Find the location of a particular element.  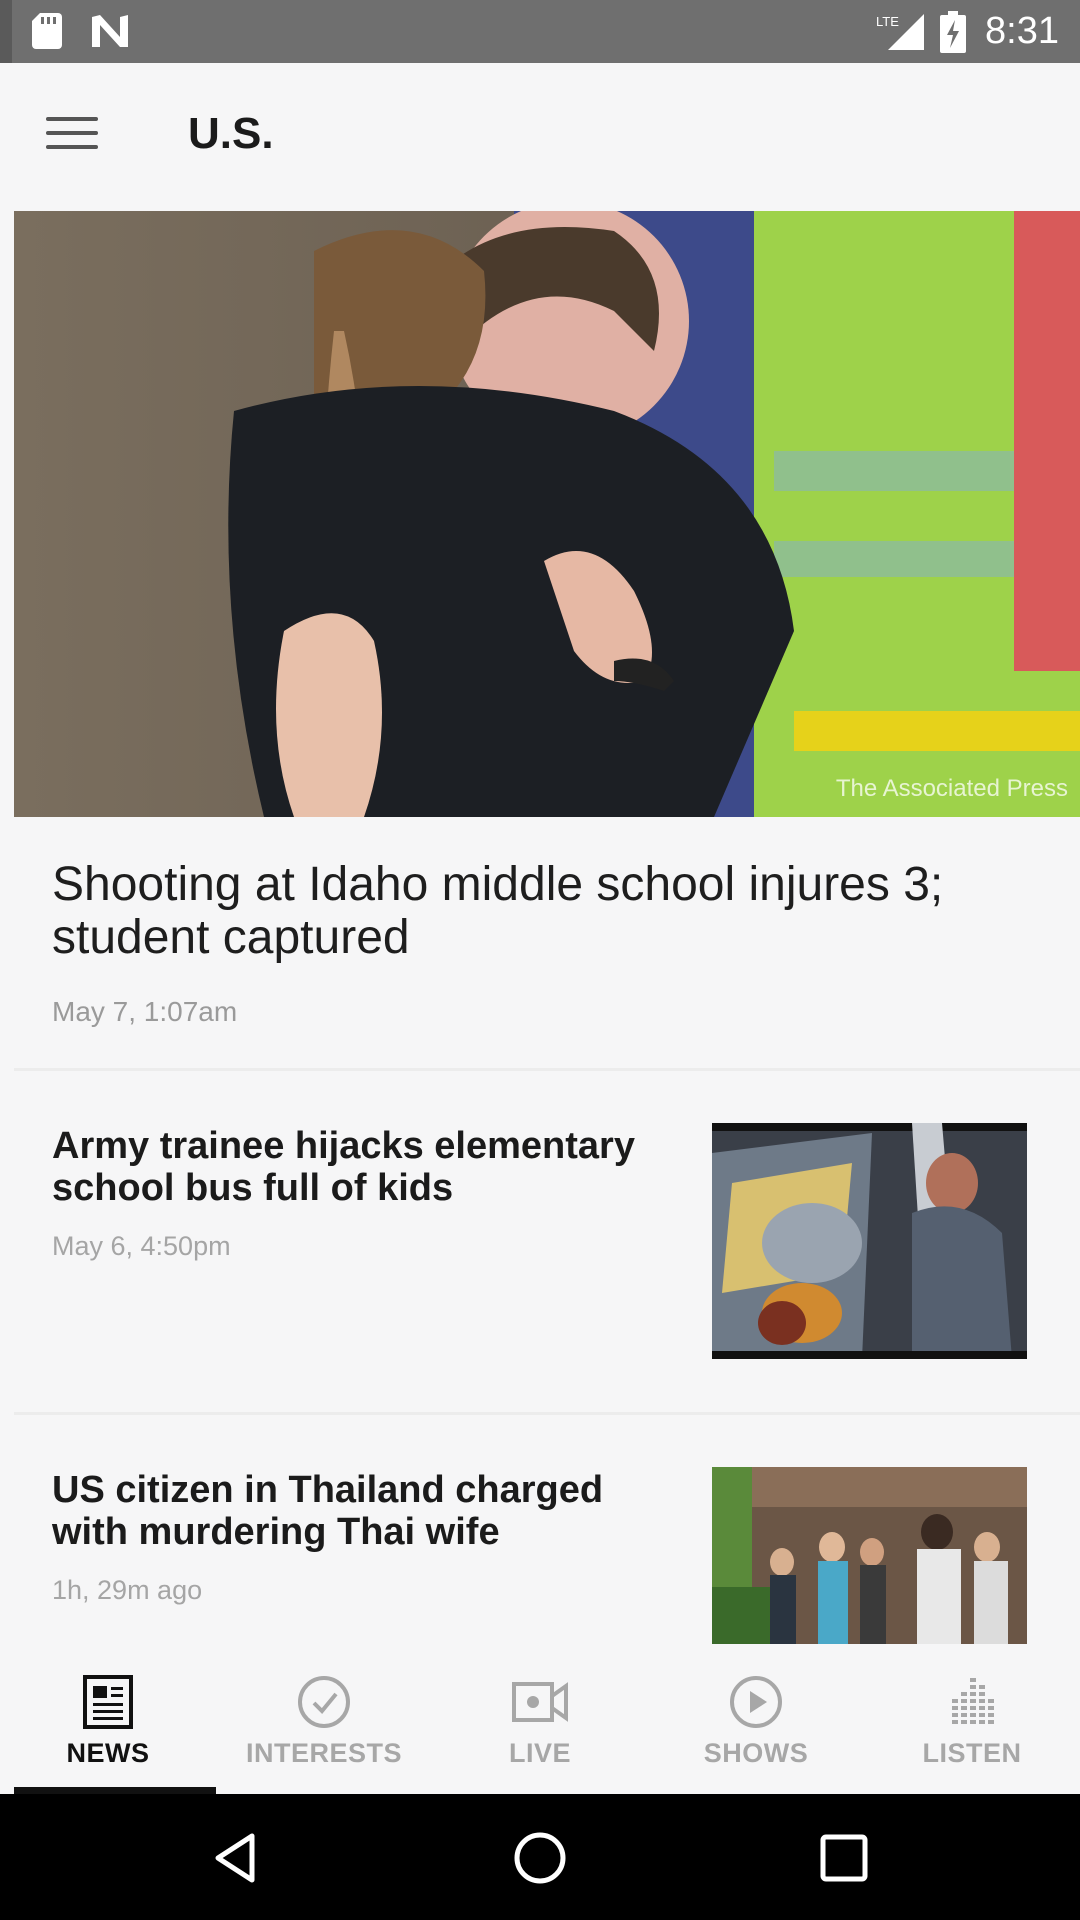

nav-label: SHOWS is located at coordinates (756, 1753).